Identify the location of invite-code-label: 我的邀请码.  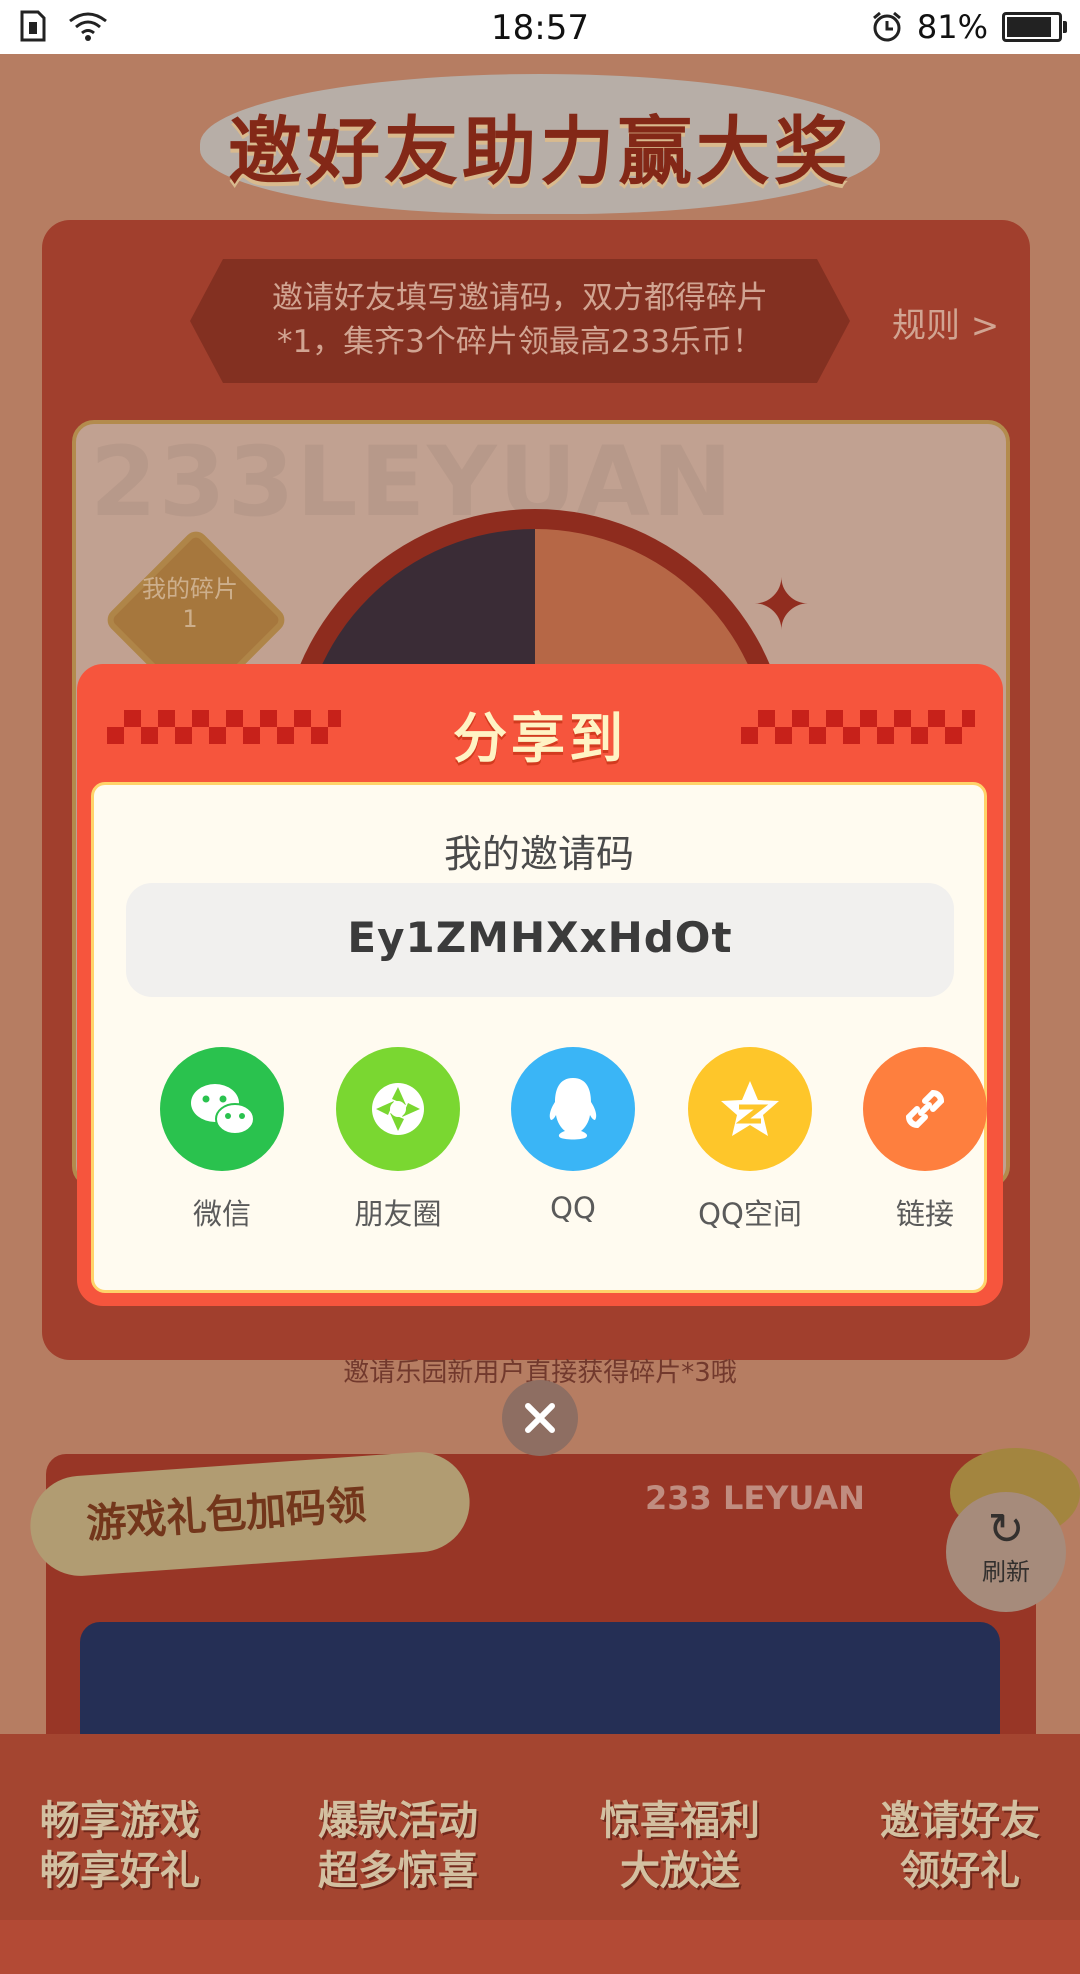
(538, 854).